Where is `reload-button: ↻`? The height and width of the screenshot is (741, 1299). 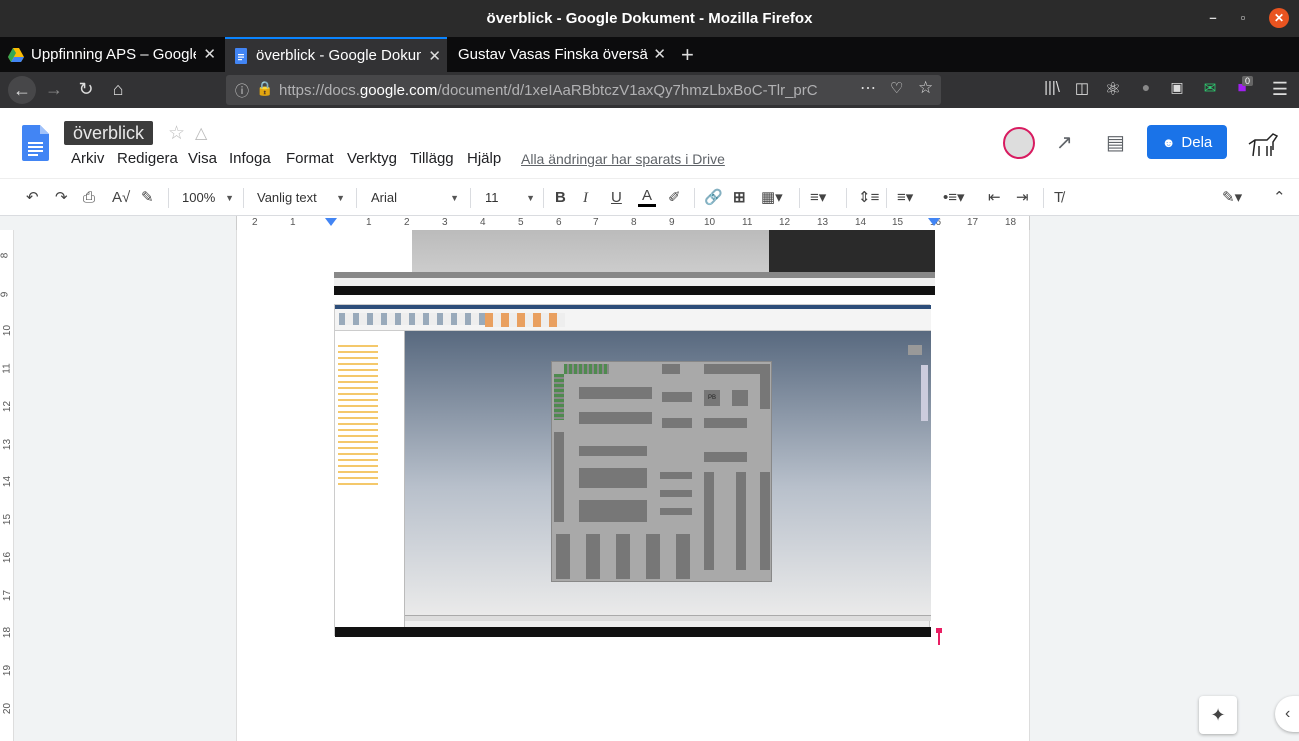 reload-button: ↻ is located at coordinates (86, 90).